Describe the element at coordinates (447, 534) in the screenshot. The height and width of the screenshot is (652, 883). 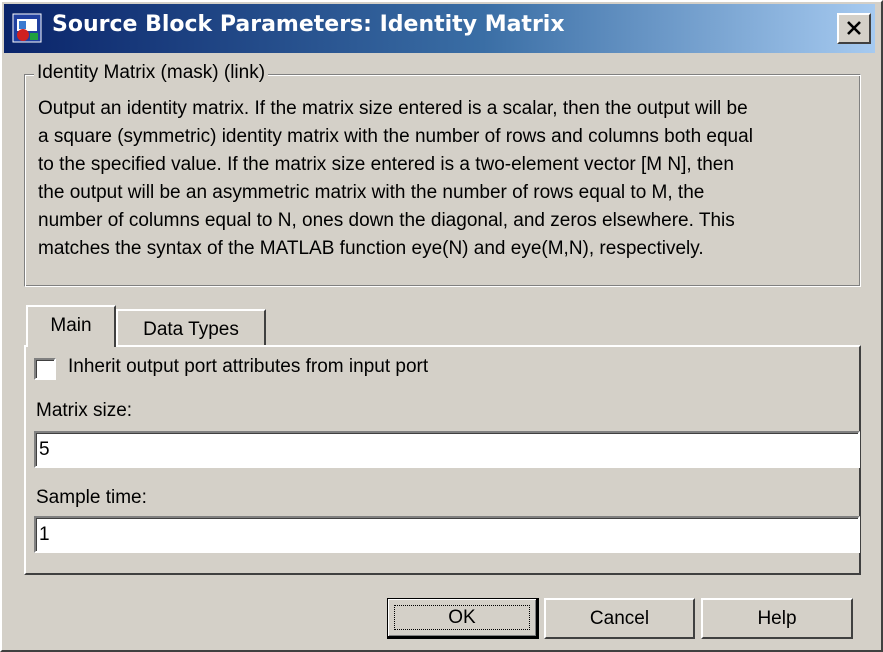
I see `sample-time-input` at that location.